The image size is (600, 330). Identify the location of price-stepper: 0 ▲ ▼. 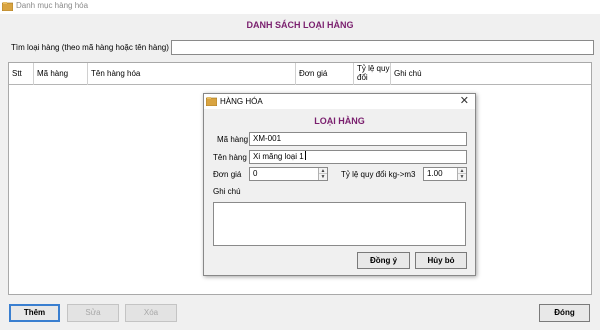
(288, 174).